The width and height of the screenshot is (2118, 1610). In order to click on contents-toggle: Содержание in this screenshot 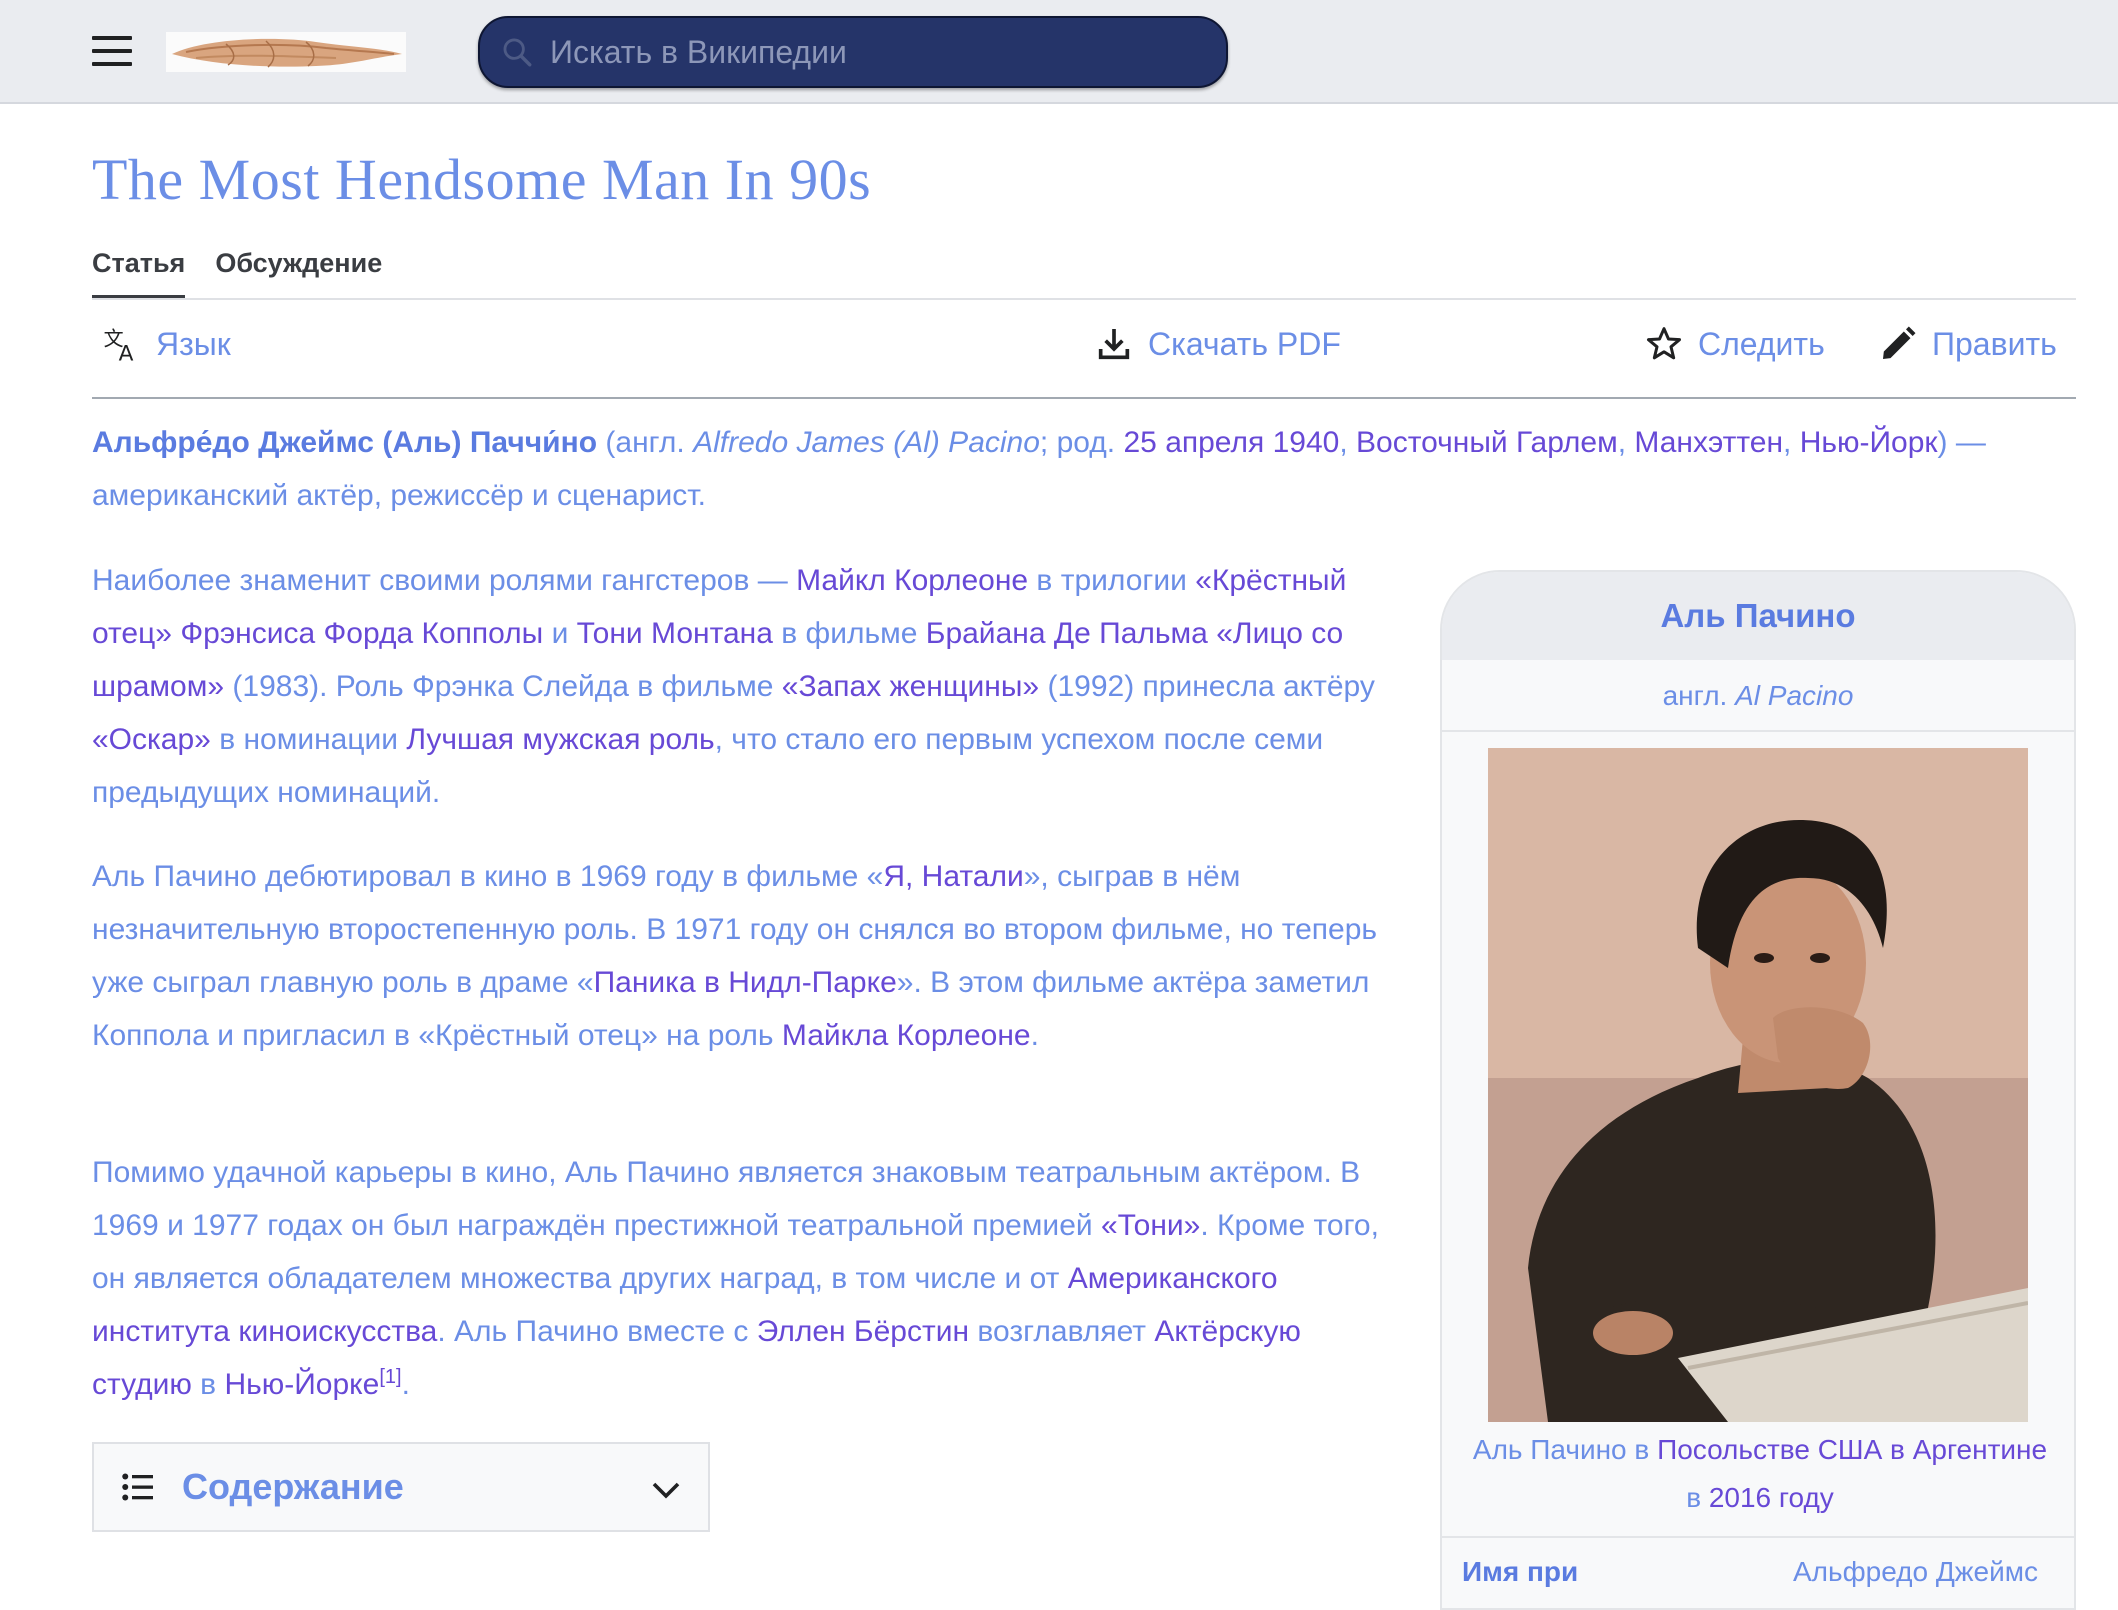, I will do `click(401, 1487)`.